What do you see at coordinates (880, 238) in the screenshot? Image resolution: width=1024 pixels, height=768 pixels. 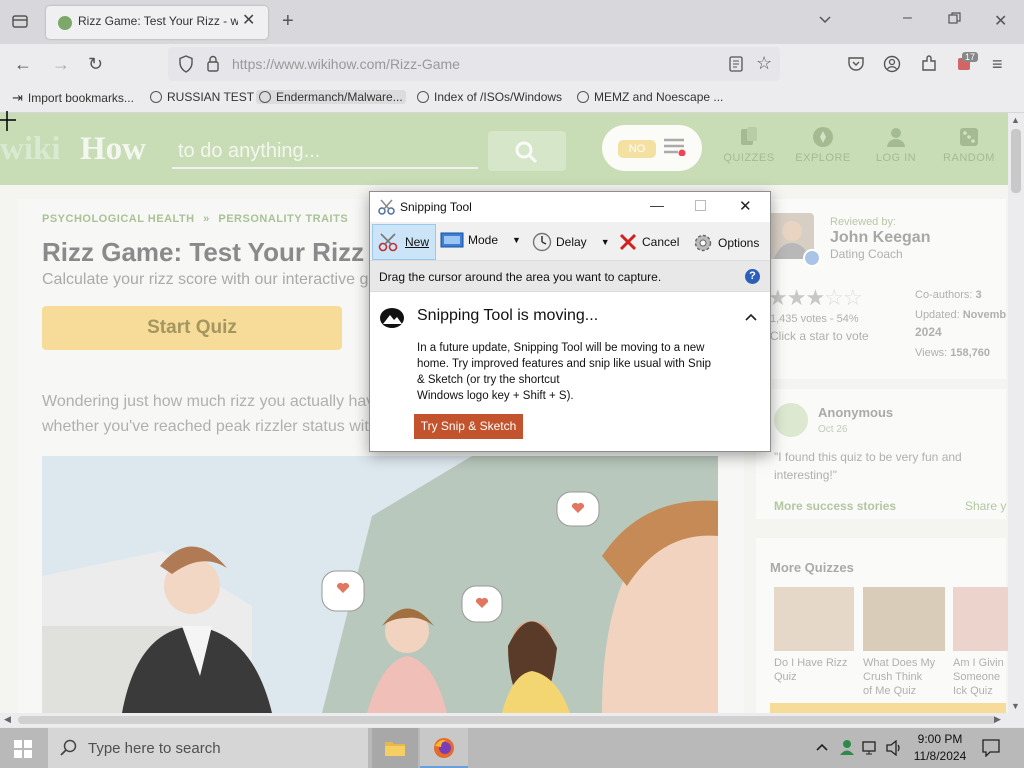 I see `reviewer-name: John Keegan` at bounding box center [880, 238].